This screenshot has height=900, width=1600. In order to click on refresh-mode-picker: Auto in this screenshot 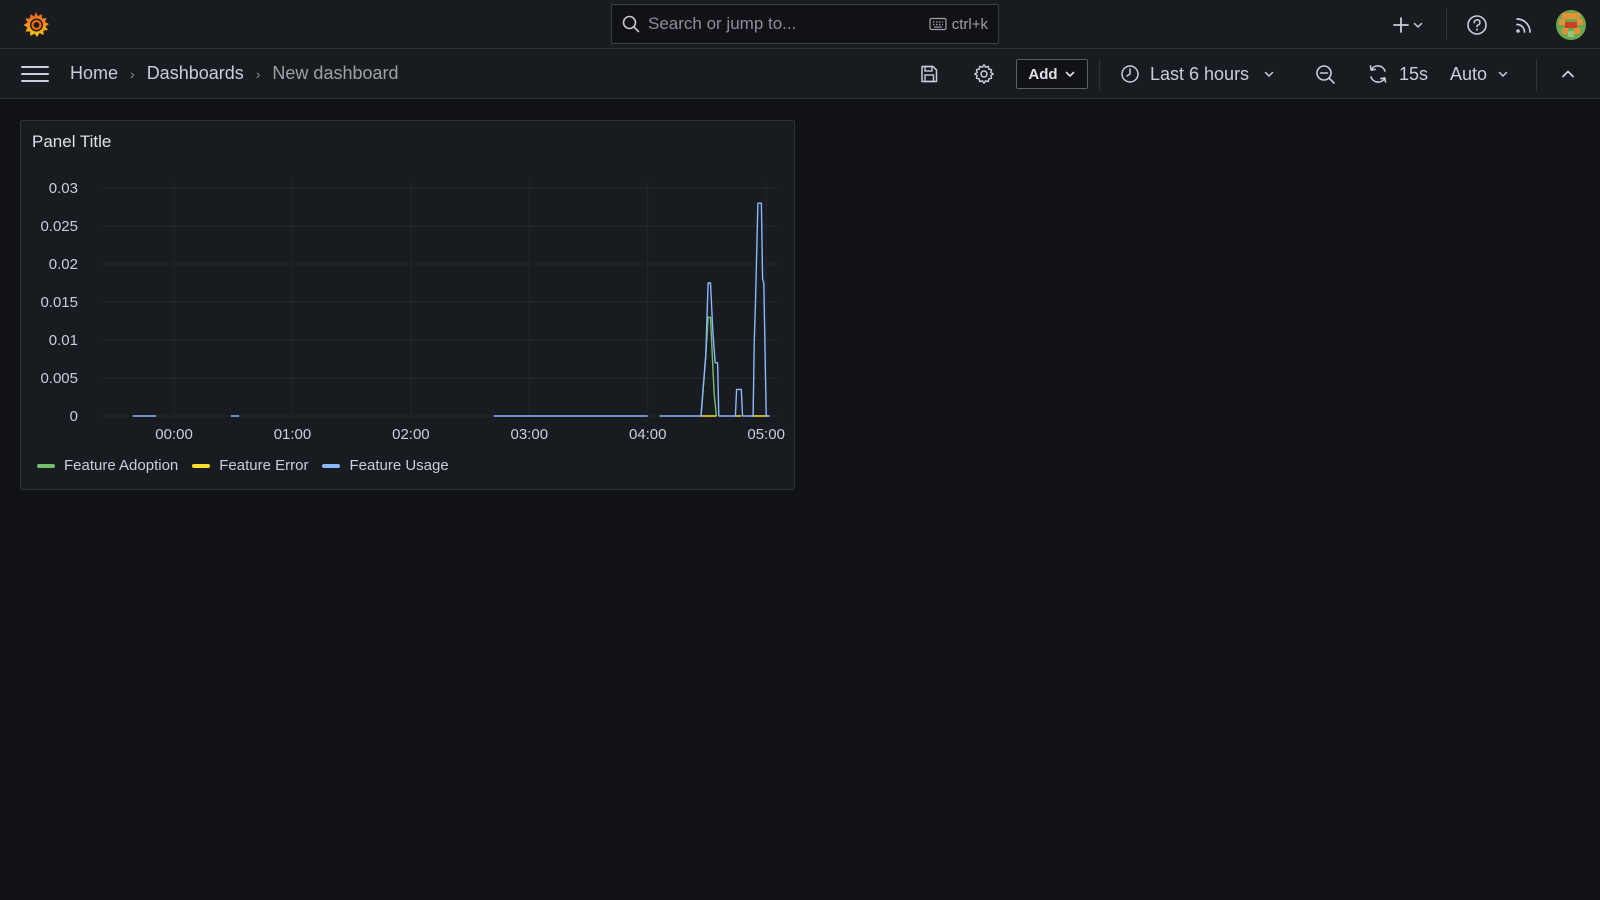, I will do `click(1479, 74)`.